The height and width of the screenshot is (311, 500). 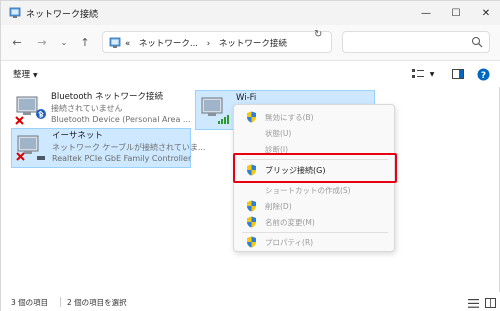 I want to click on recent-locations-button: ⌄, so click(x=64, y=42).